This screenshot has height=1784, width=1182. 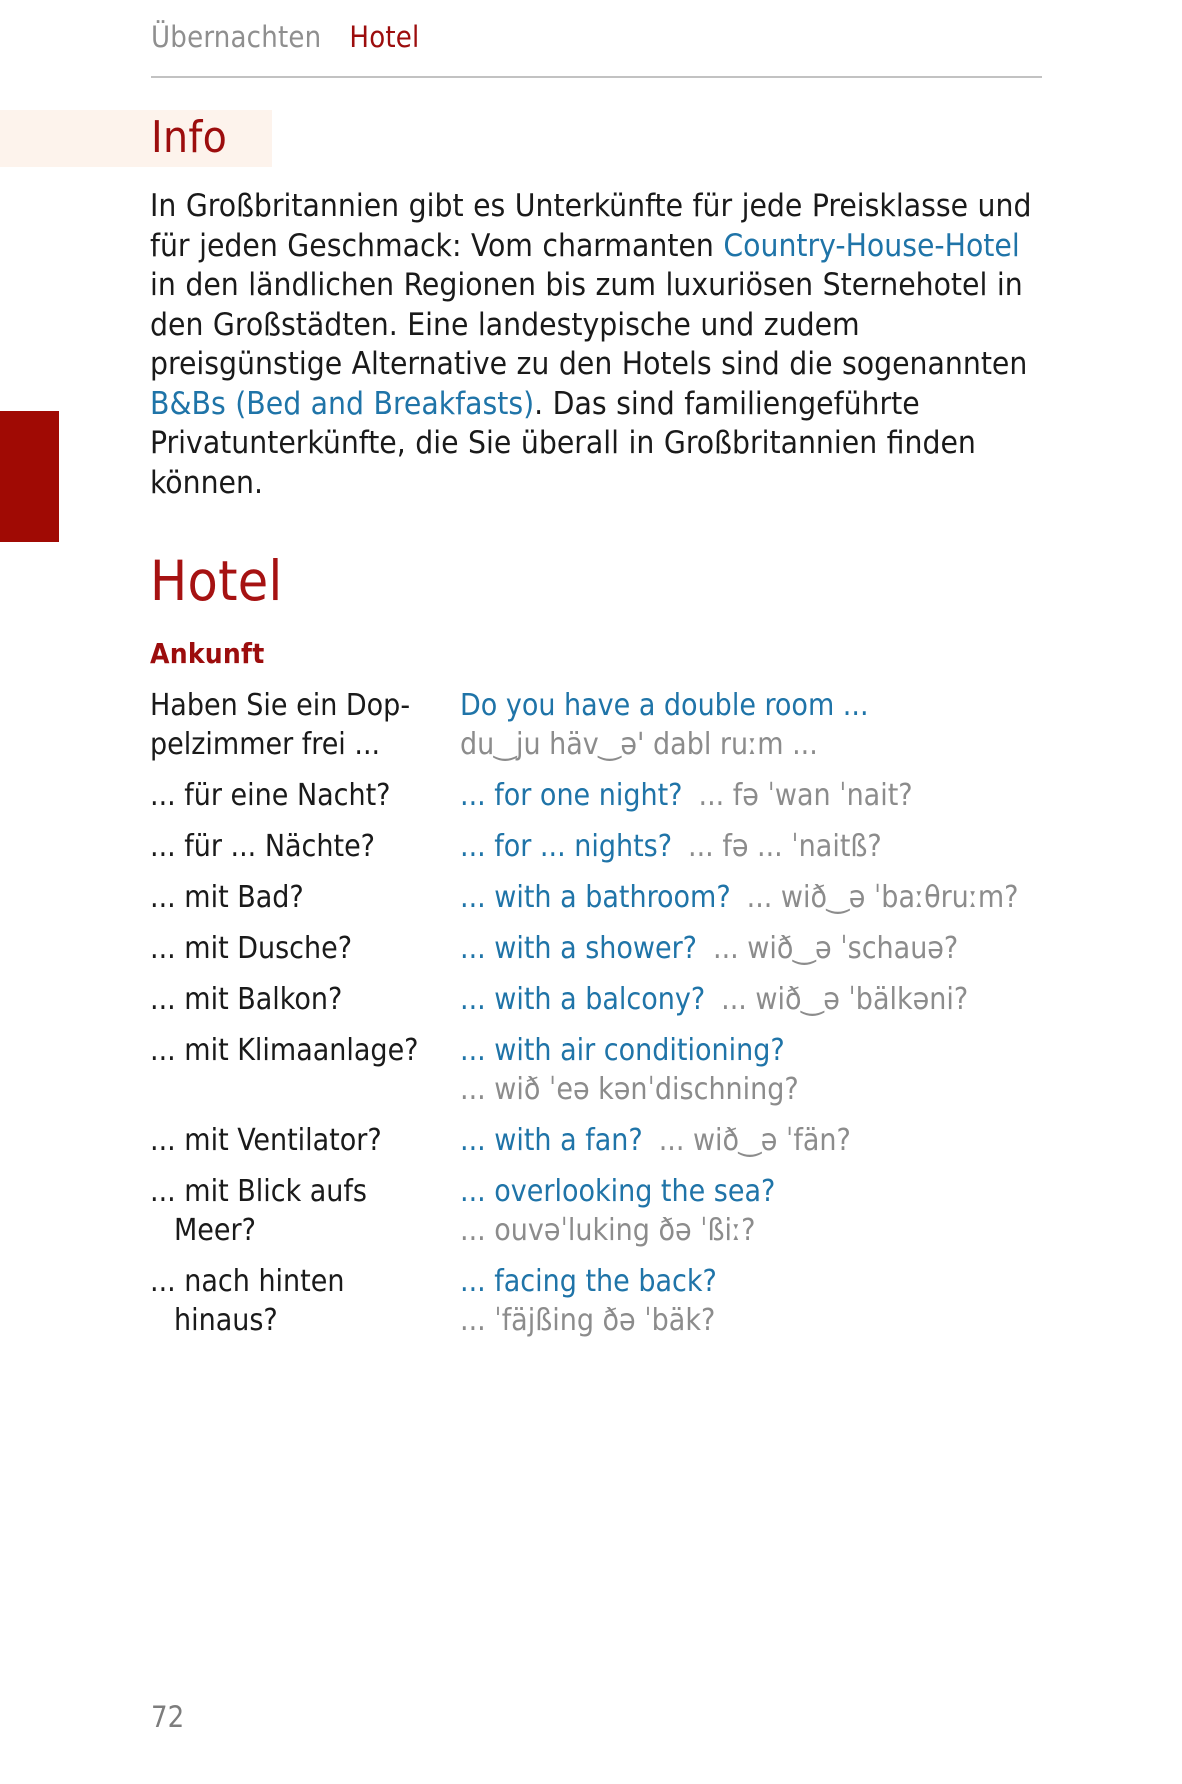 I want to click on phrase-german: ... nach hinten hinaus?, so click(x=305, y=1301).